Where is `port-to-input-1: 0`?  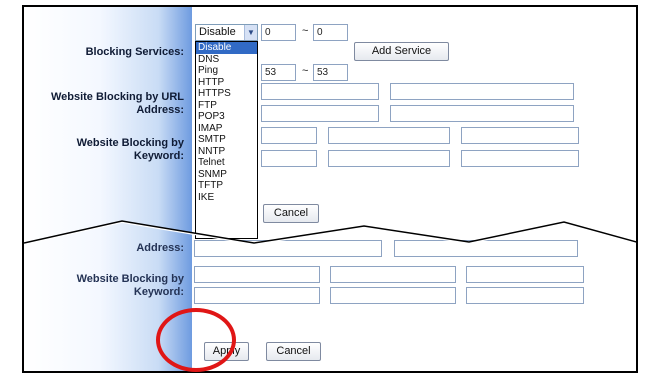 port-to-input-1: 0 is located at coordinates (330, 32).